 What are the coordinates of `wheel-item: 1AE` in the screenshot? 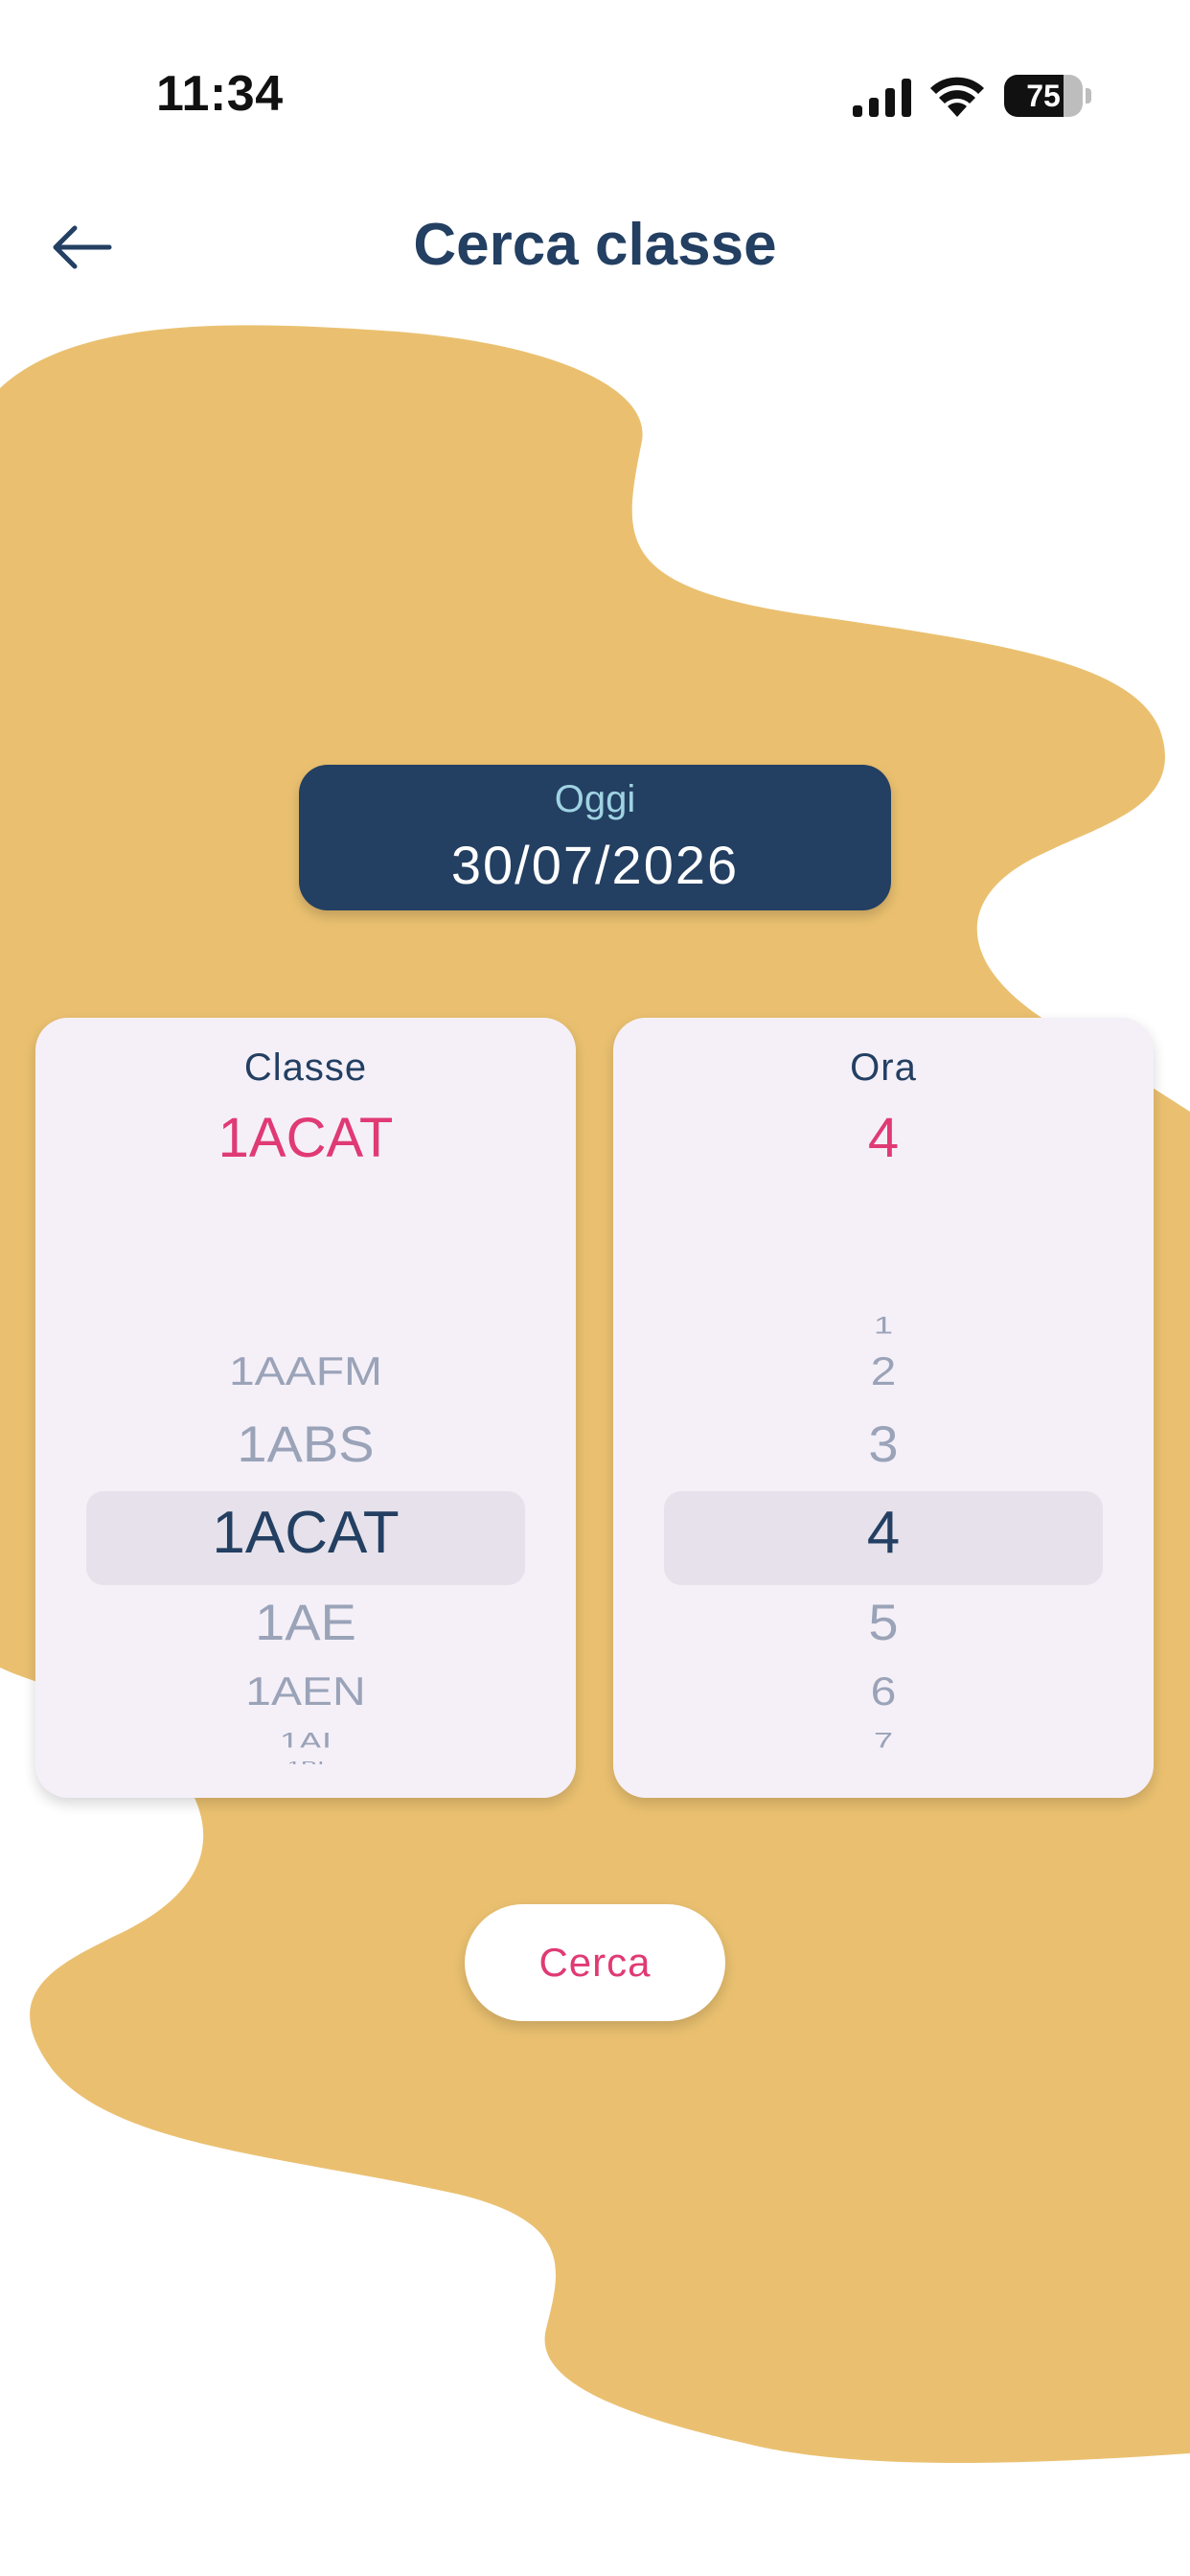 It's located at (305, 1622).